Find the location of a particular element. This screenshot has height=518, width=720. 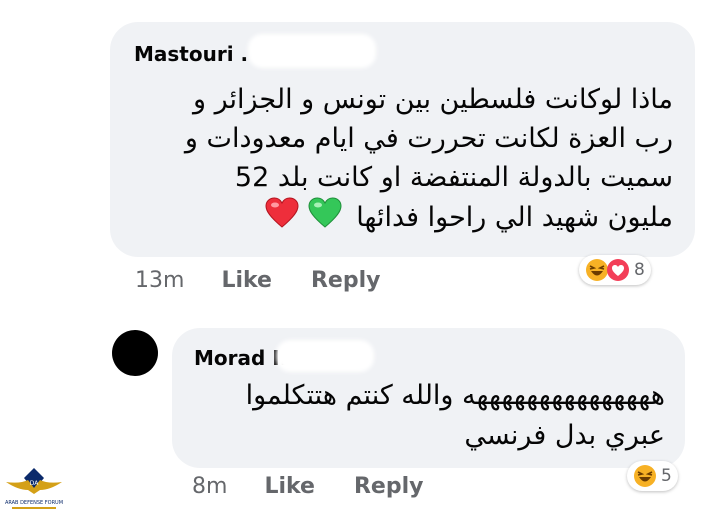

comment-line-text: مليون شهيد الي راحوا فدائها is located at coordinates (514, 217).